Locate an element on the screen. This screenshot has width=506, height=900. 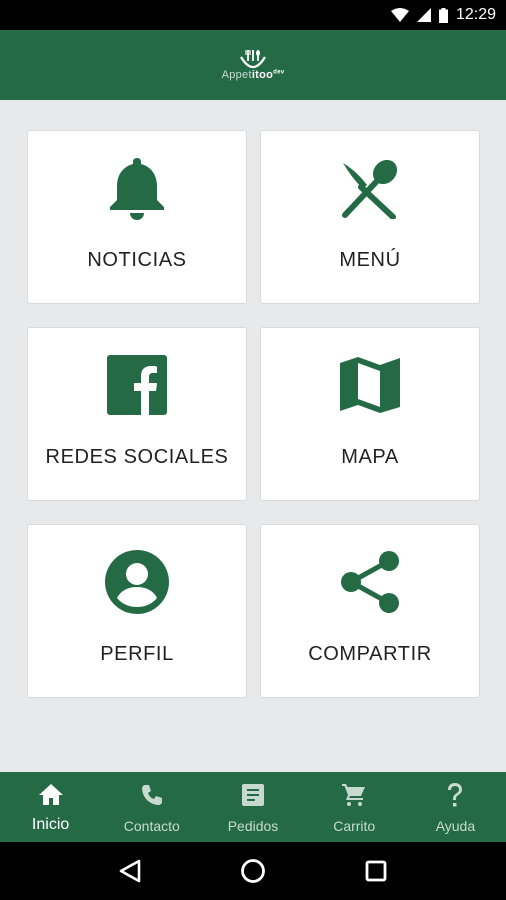
tile-menu: MENÚ is located at coordinates (370, 217).